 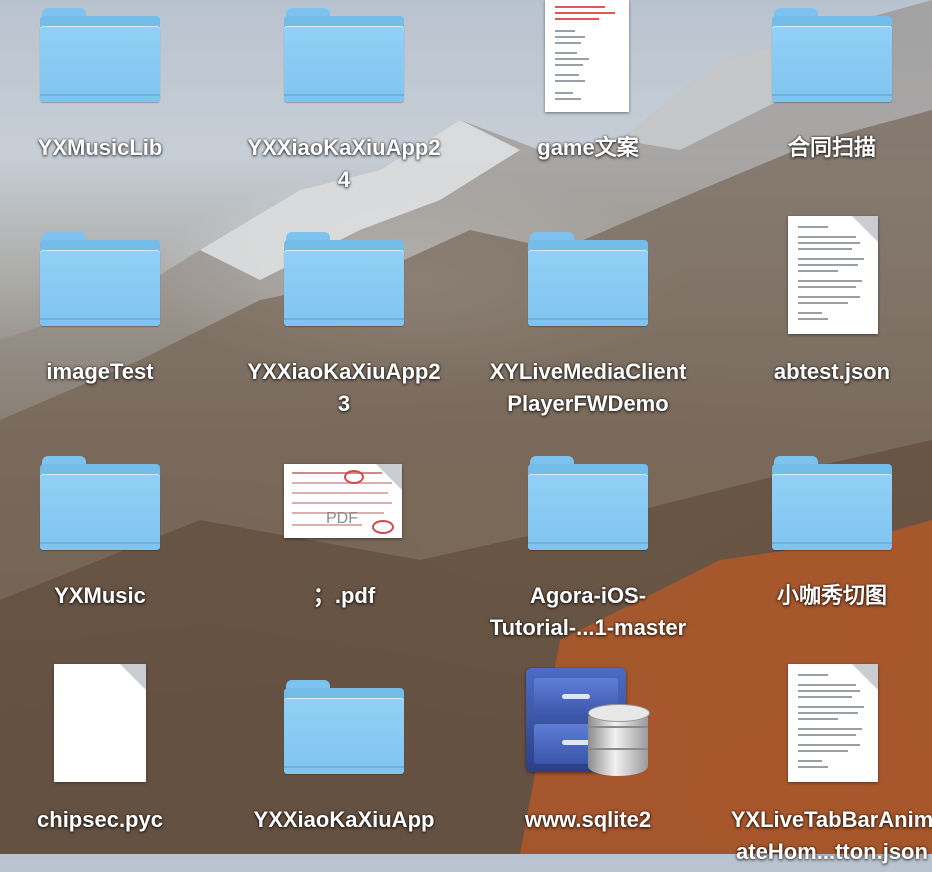 I want to click on desktop-item-folder: YXXiaoKaXiuApp2 3, so click(x=344, y=324).